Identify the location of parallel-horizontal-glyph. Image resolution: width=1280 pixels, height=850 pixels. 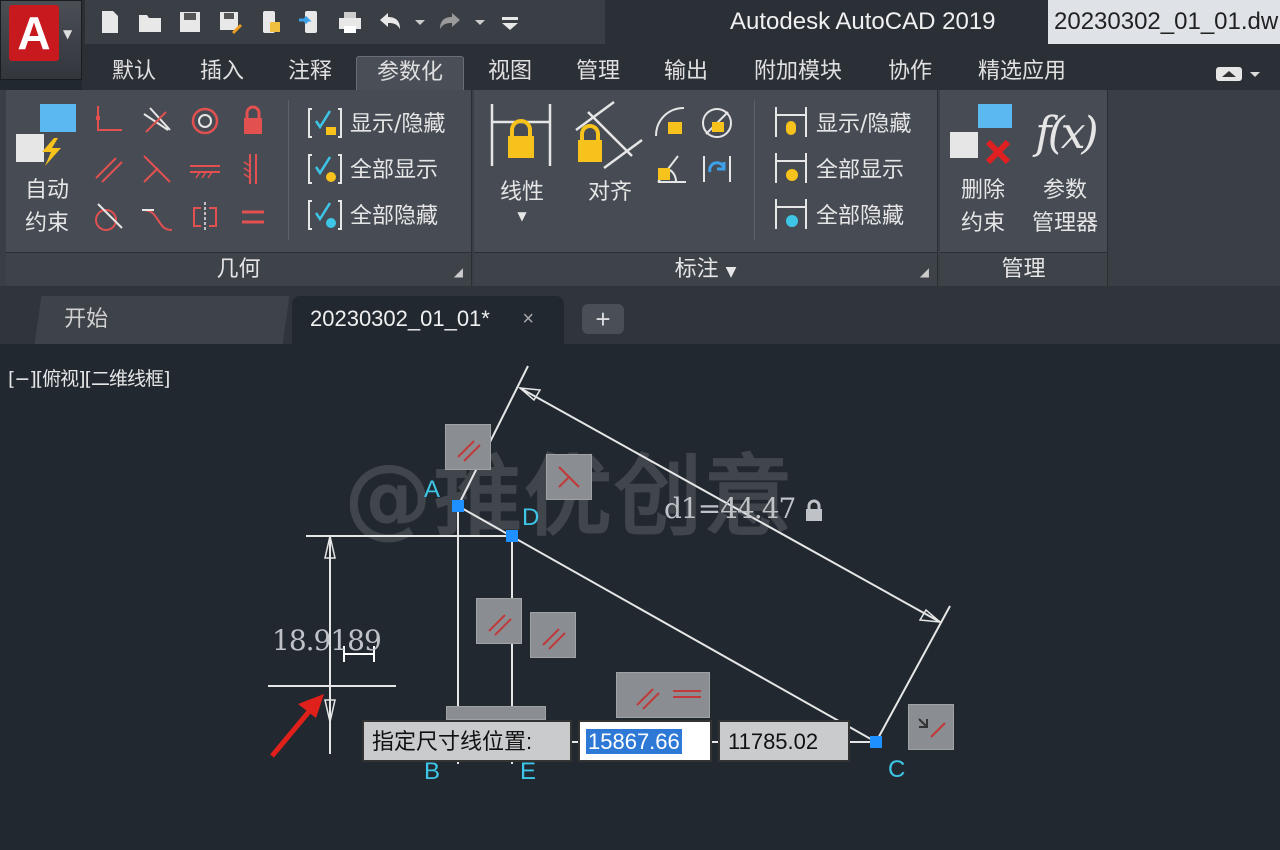
(663, 695).